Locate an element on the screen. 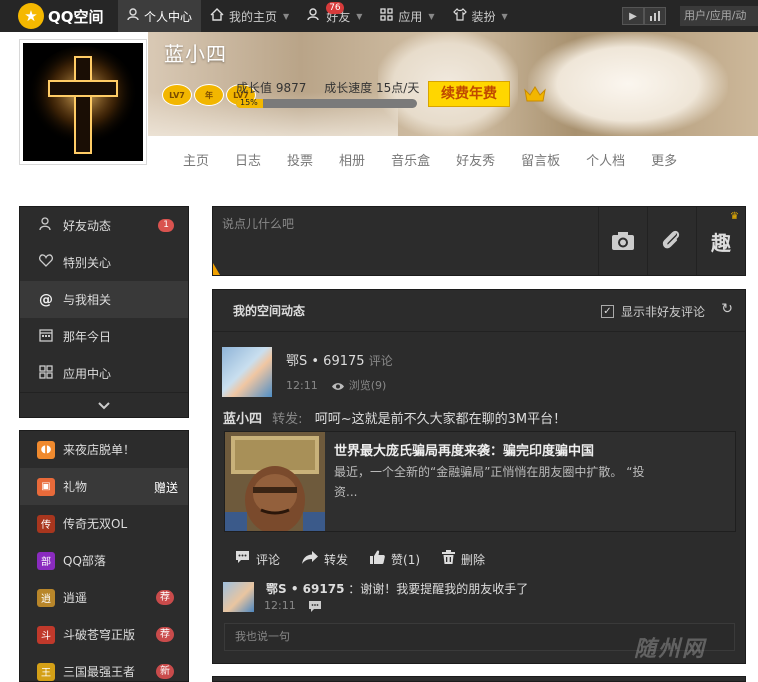 The image size is (758, 682). reply-meta: 12:11 is located at coordinates (293, 605).